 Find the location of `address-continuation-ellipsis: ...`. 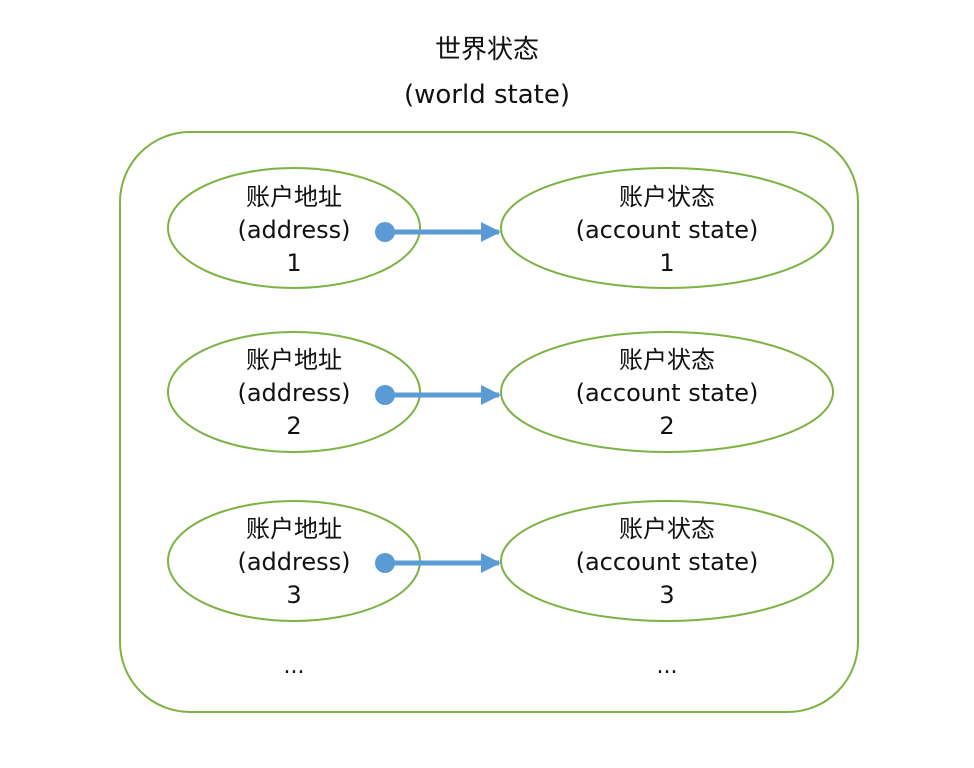

address-continuation-ellipsis: ... is located at coordinates (294, 666).